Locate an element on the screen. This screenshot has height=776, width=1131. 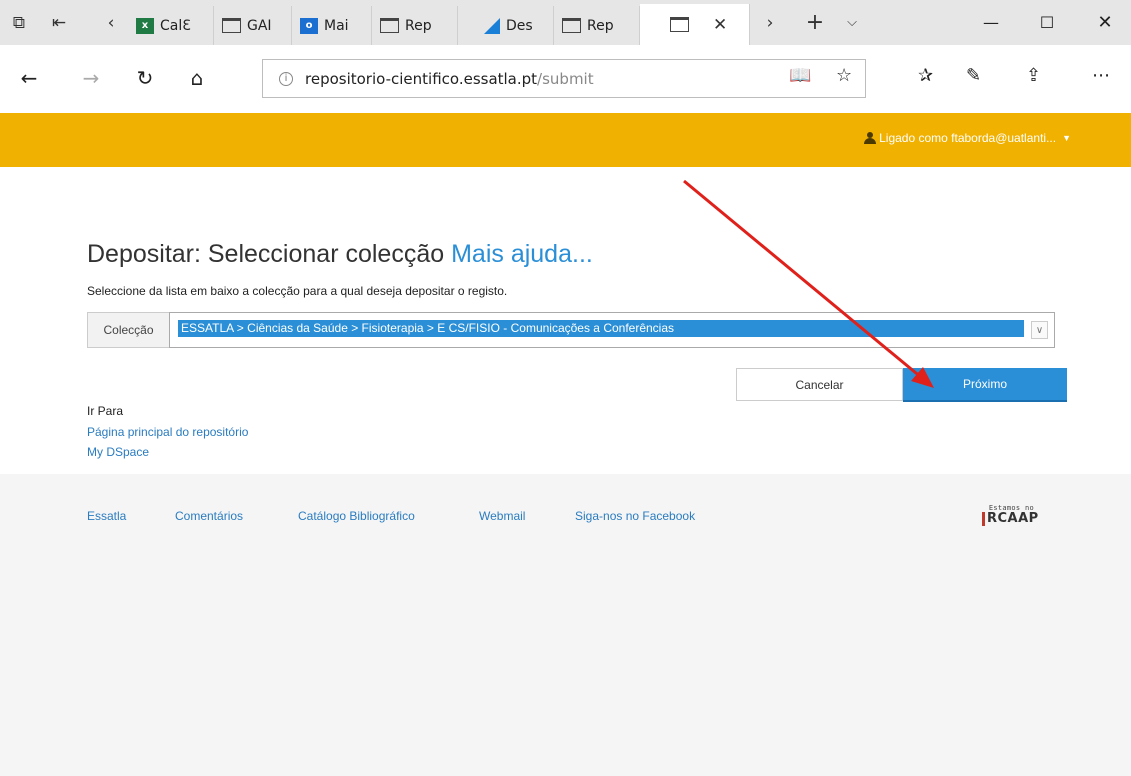
forward-arrow-icon: → is located at coordinates (91, 78).